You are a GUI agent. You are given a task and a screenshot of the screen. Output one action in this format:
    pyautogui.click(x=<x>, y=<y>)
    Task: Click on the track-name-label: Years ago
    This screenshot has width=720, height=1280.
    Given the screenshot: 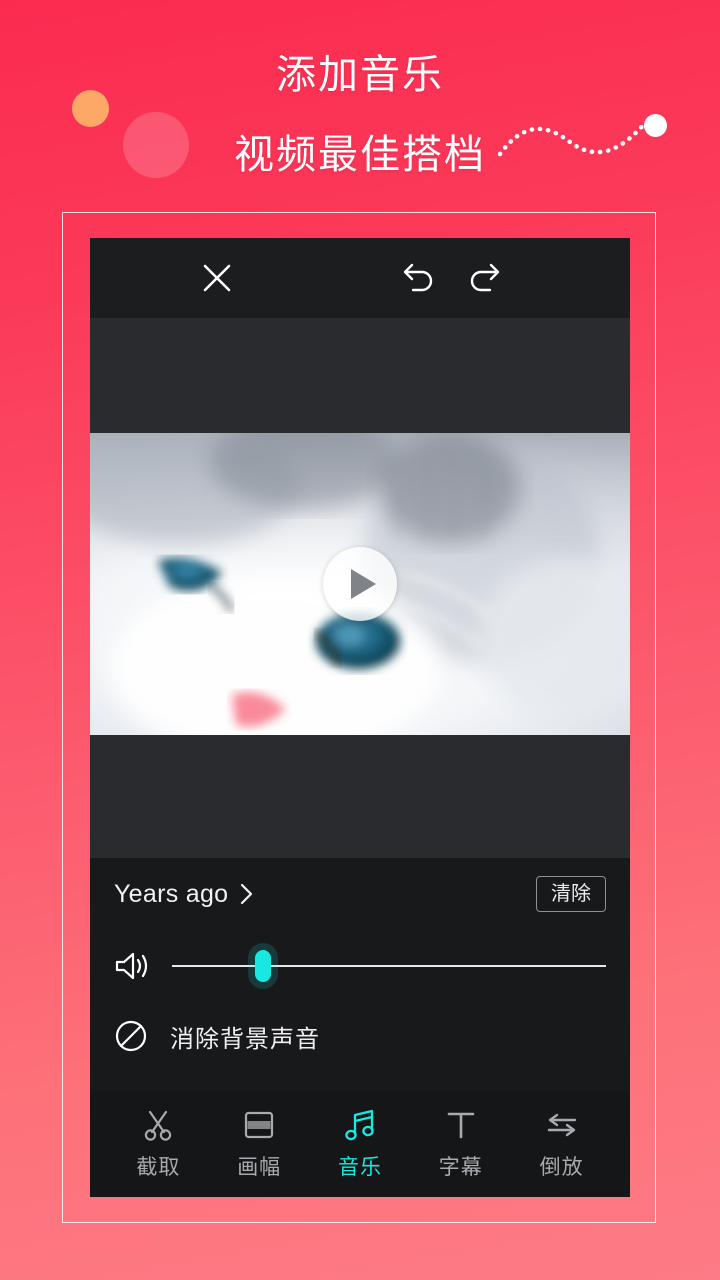 What is the action you would take?
    pyautogui.click(x=171, y=893)
    